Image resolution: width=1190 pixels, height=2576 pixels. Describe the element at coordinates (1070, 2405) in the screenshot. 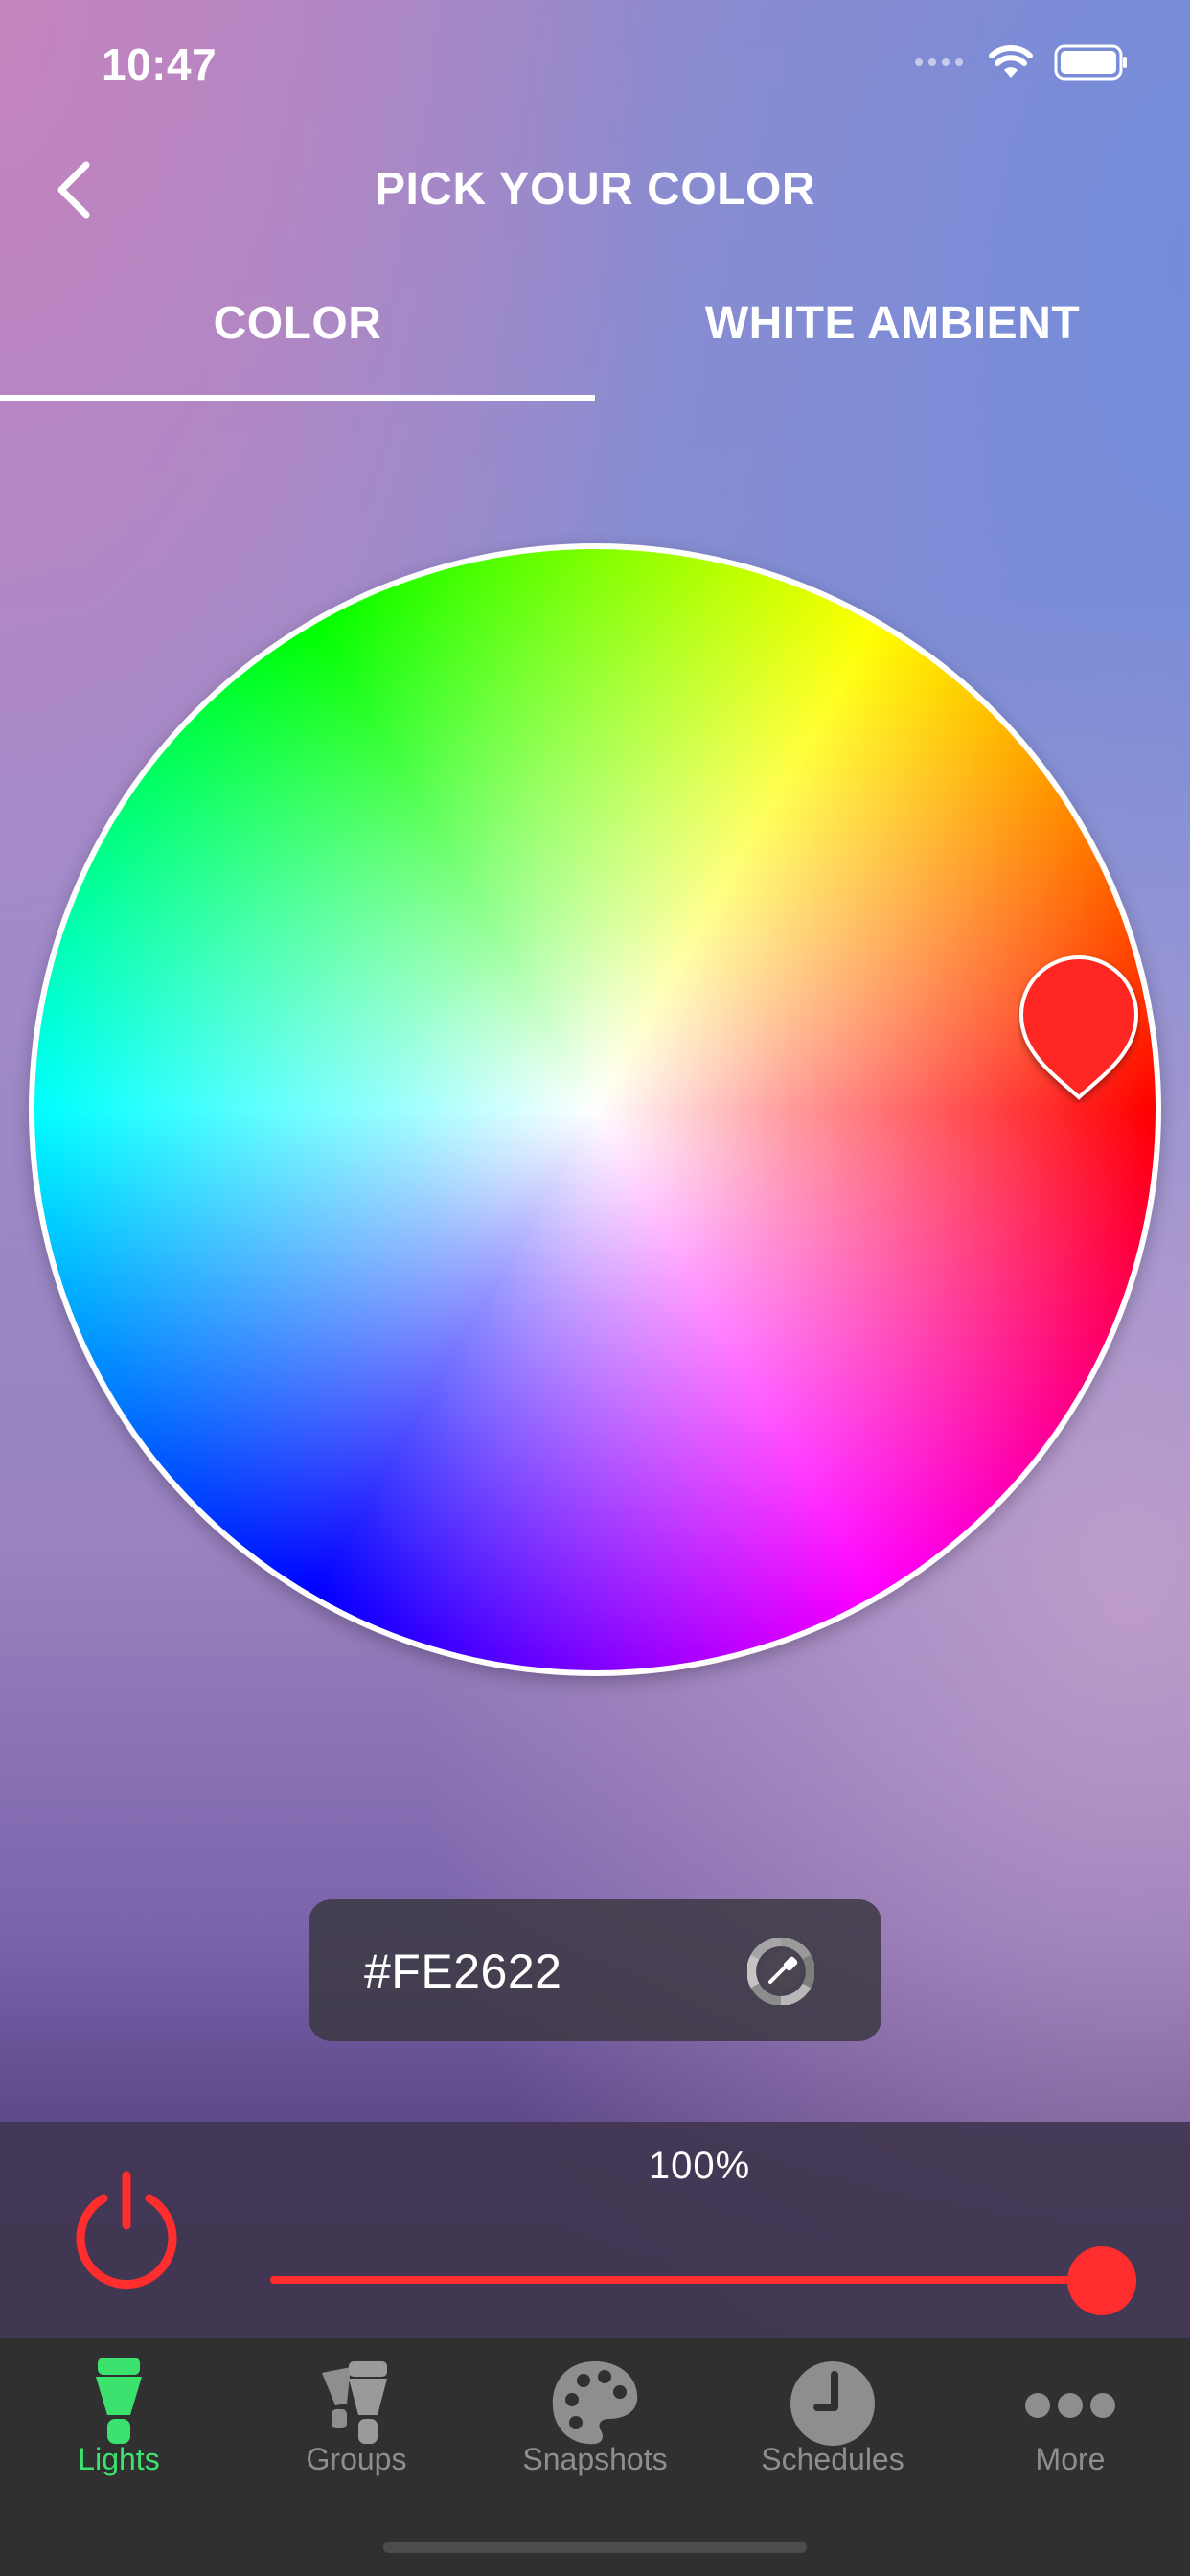

I see `more-dots-icon` at that location.